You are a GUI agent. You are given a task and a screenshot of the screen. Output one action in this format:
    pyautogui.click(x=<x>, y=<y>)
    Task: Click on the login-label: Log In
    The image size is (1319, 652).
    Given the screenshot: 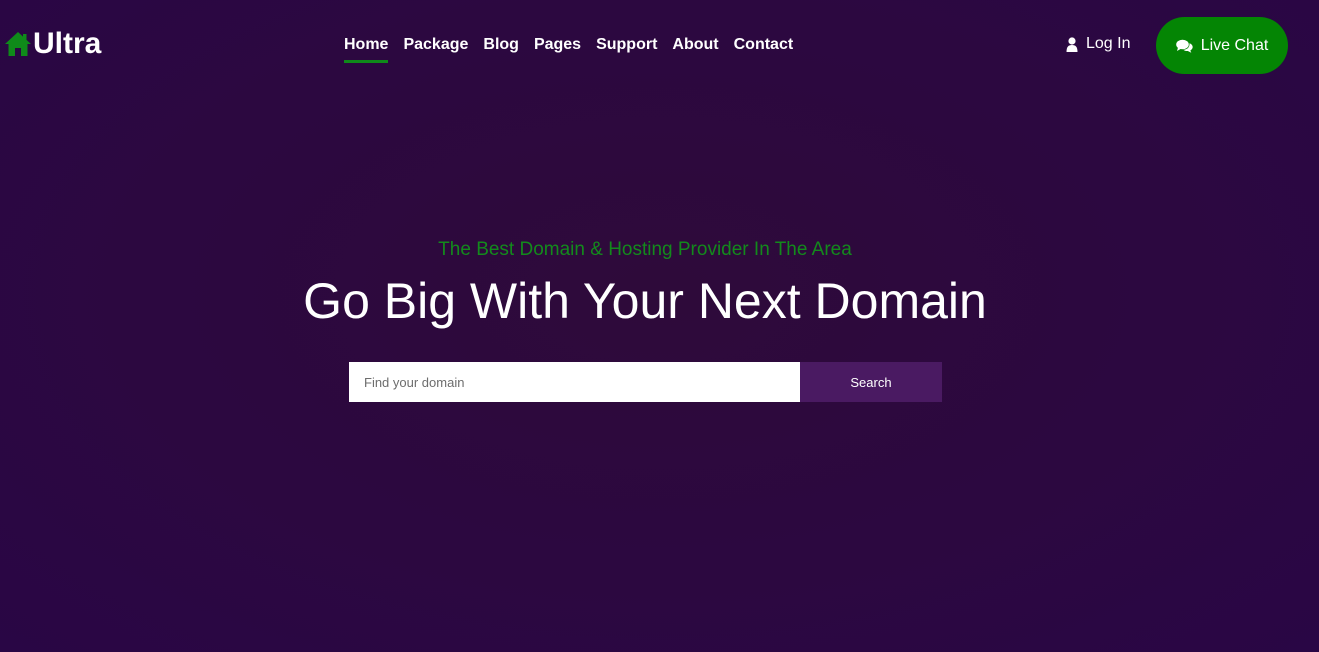 What is the action you would take?
    pyautogui.click(x=1108, y=43)
    